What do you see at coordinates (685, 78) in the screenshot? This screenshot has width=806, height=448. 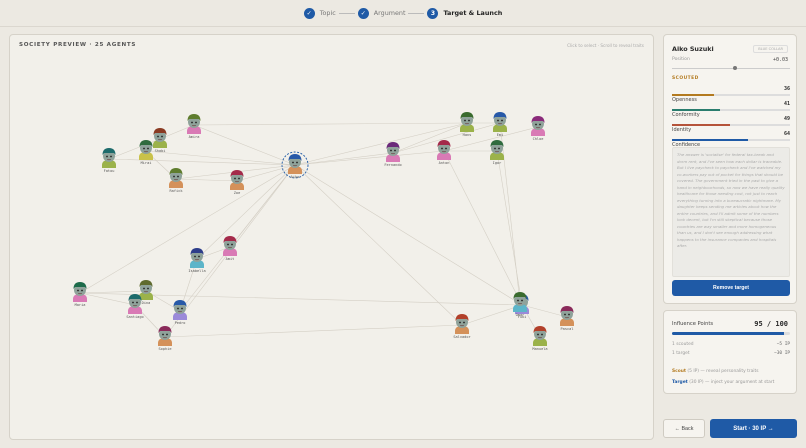 I see `scouted-label: SCOUTED` at bounding box center [685, 78].